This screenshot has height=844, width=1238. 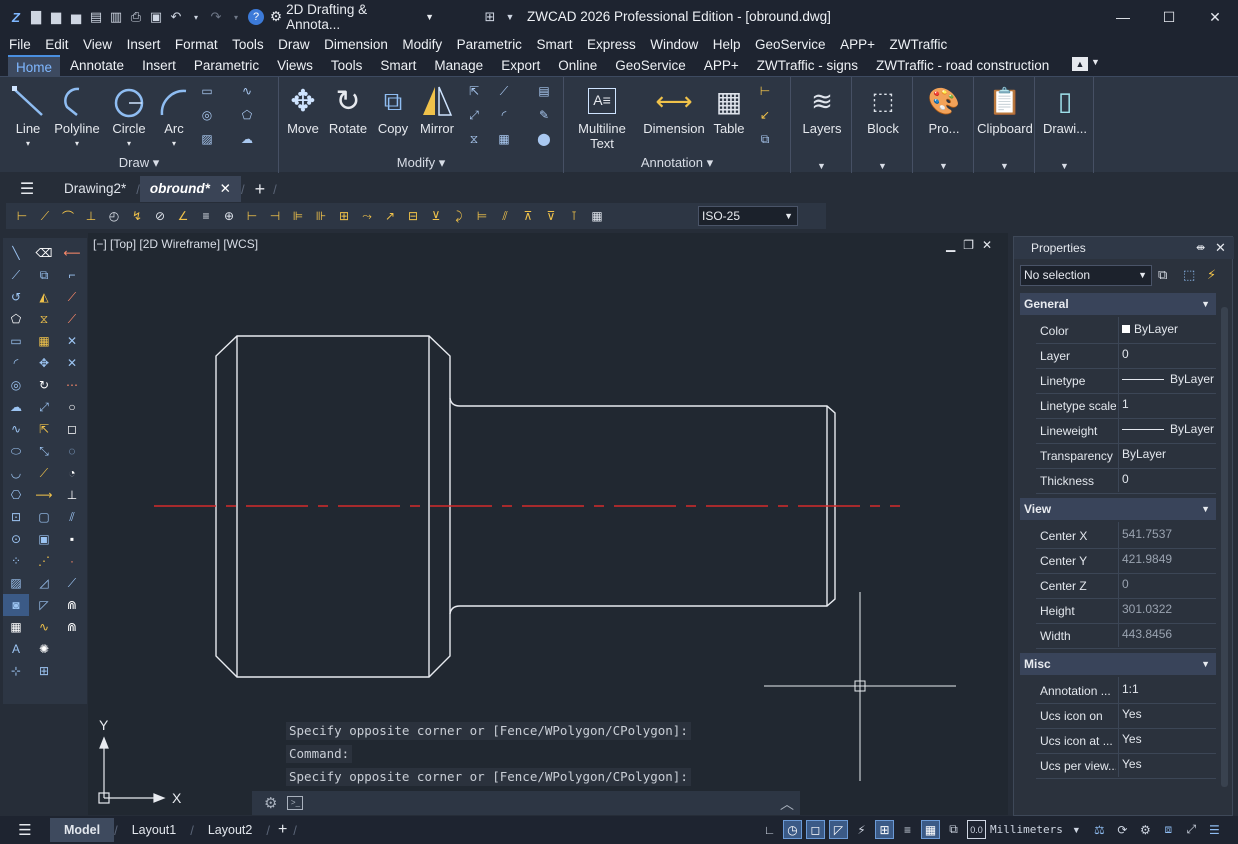 What do you see at coordinates (526, 803) in the screenshot?
I see `command-input-bar: ⚙ >_ ︿` at bounding box center [526, 803].